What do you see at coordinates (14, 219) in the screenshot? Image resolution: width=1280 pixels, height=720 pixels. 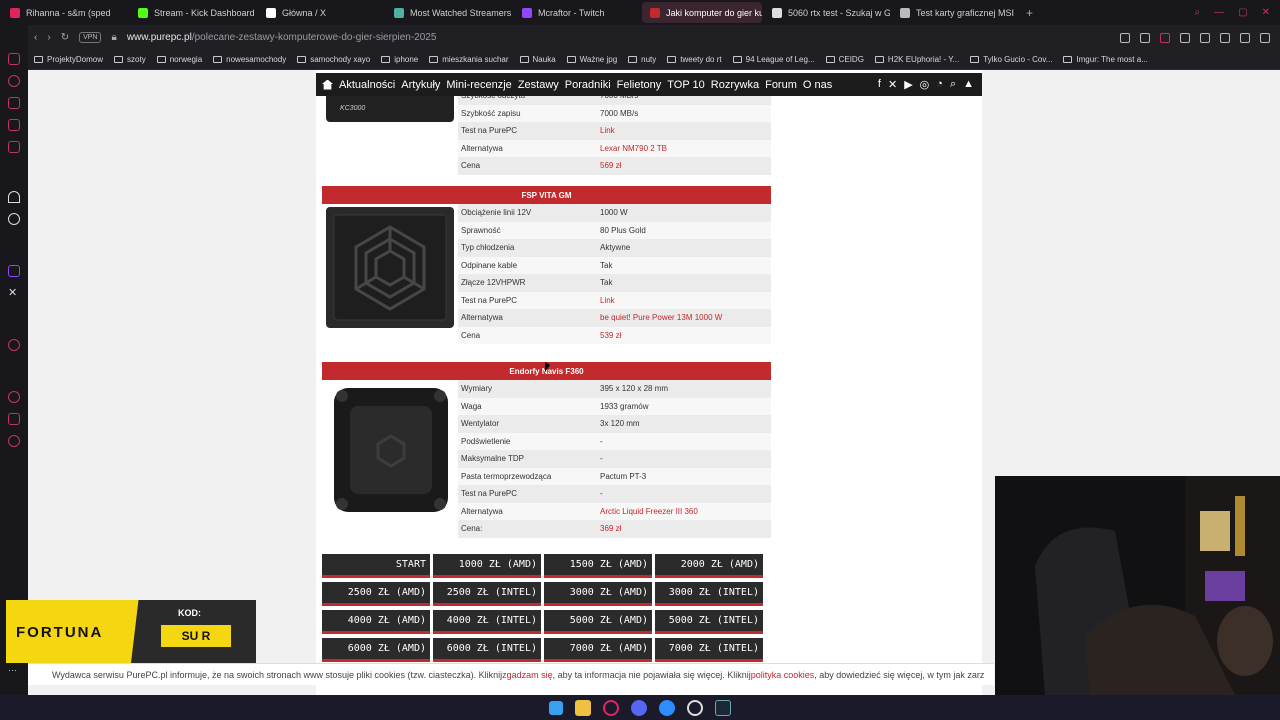 I see `sidebar-chatgpt-icon` at bounding box center [14, 219].